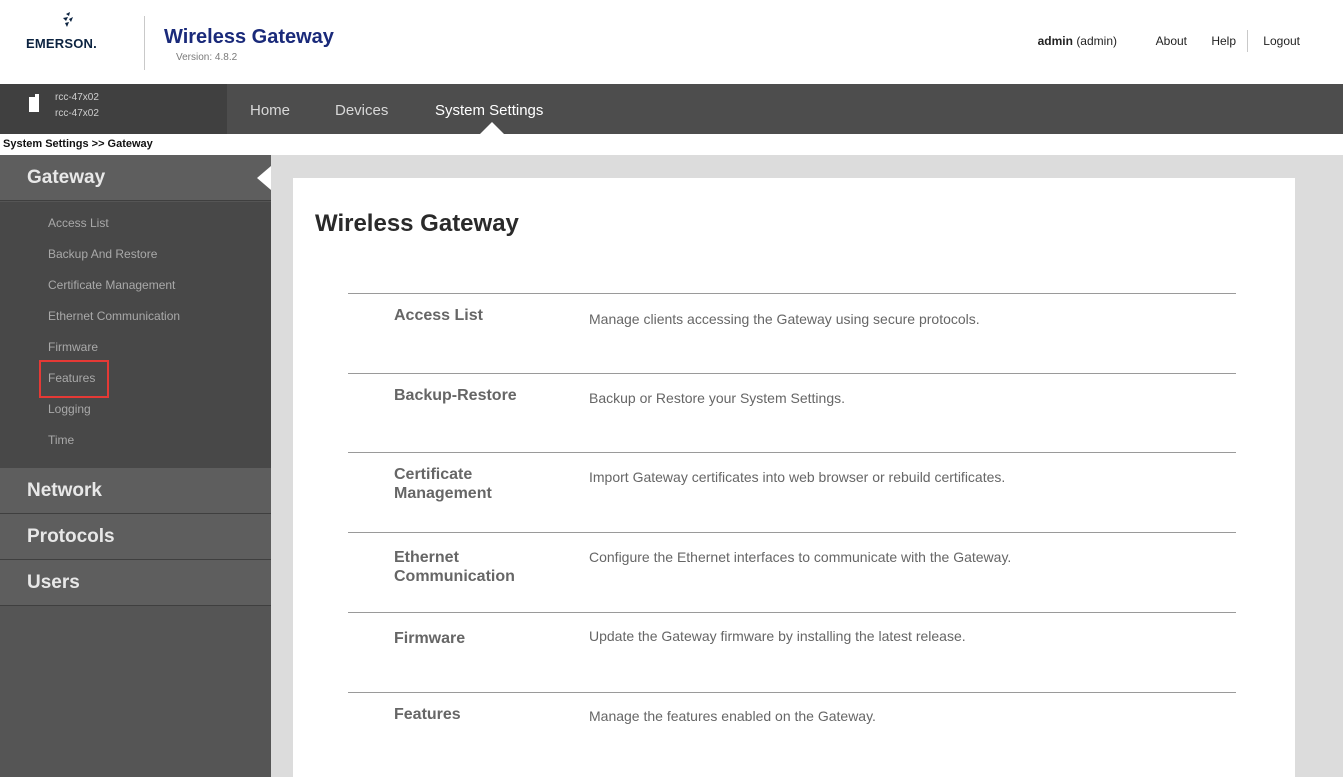 The image size is (1343, 777). Describe the element at coordinates (66, 177) in the screenshot. I see `sidebar-section-label: Gateway` at that location.